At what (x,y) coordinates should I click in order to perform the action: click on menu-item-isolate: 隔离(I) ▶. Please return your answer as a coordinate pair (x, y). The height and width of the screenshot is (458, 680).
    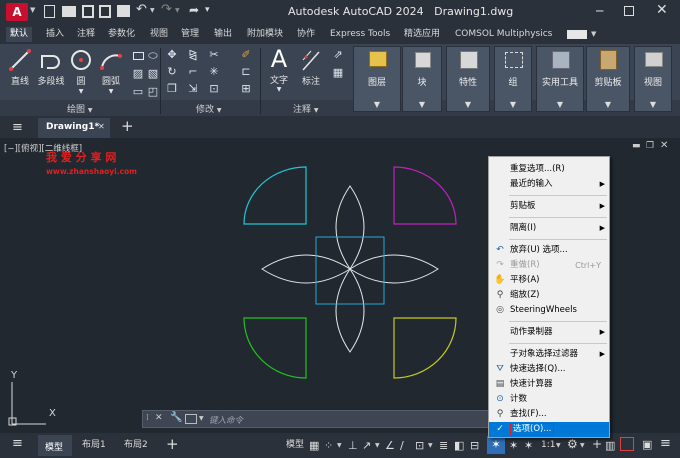
    Looking at the image, I should click on (549, 228).